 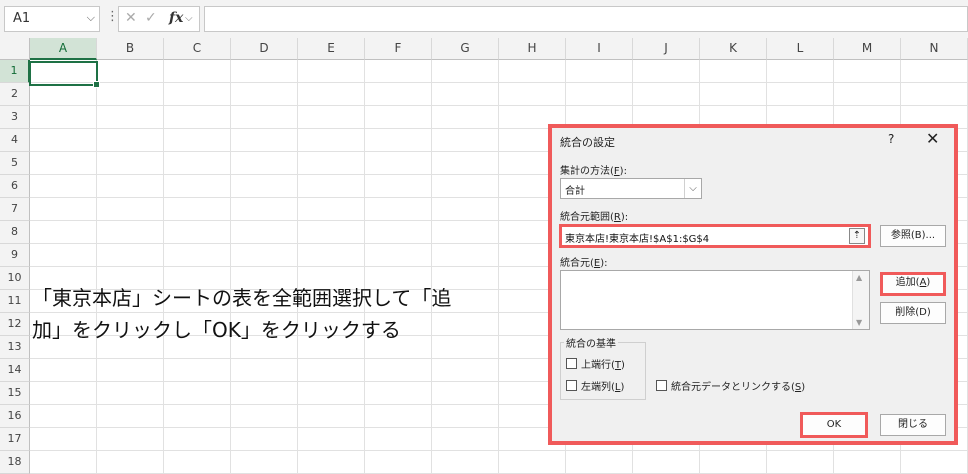 What do you see at coordinates (15, 370) in the screenshot?
I see `row-header-14: 14` at bounding box center [15, 370].